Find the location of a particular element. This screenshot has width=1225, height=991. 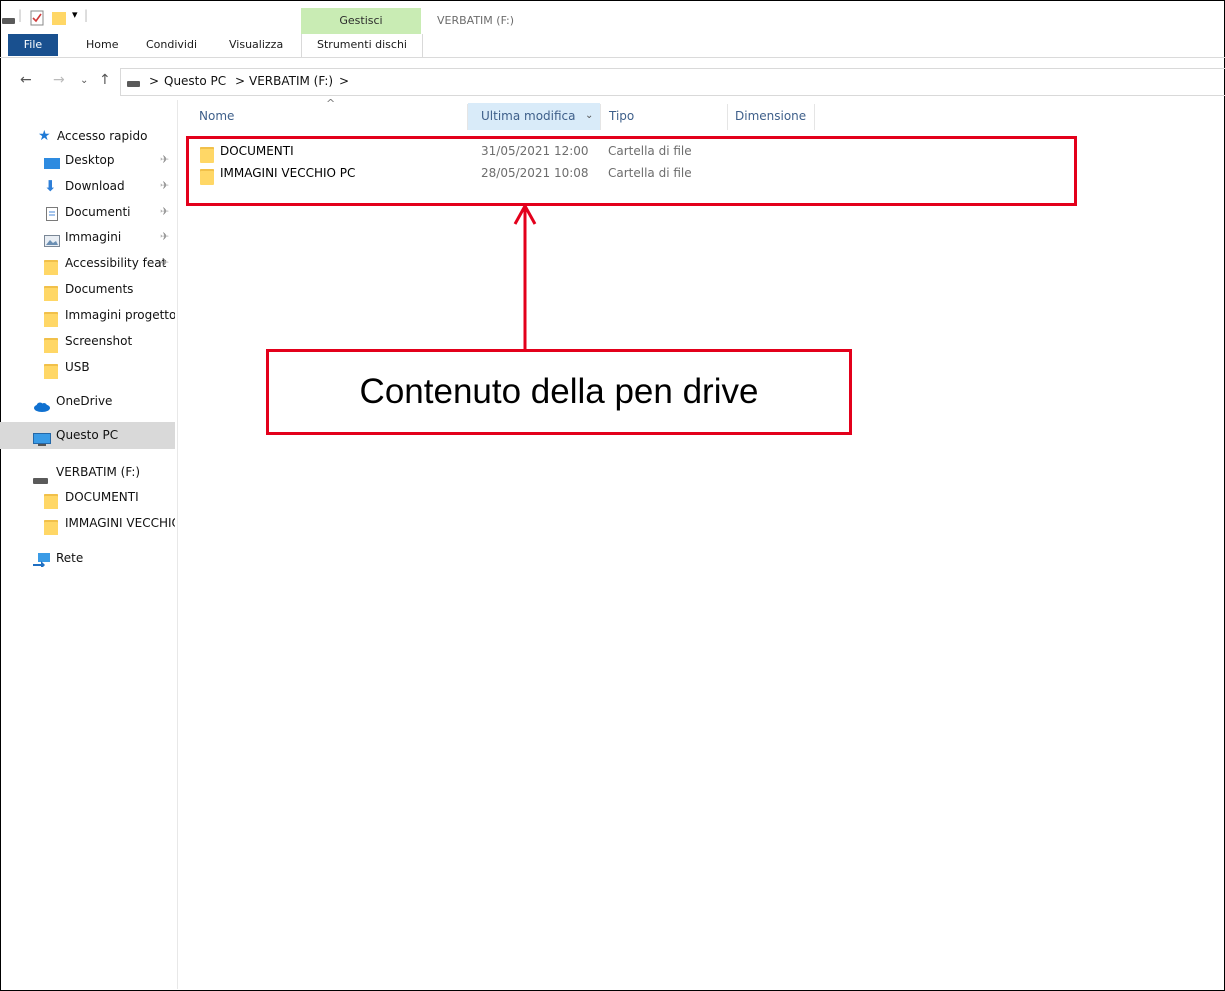

sidebar-item-screenshot: Screenshot is located at coordinates (87, 341).